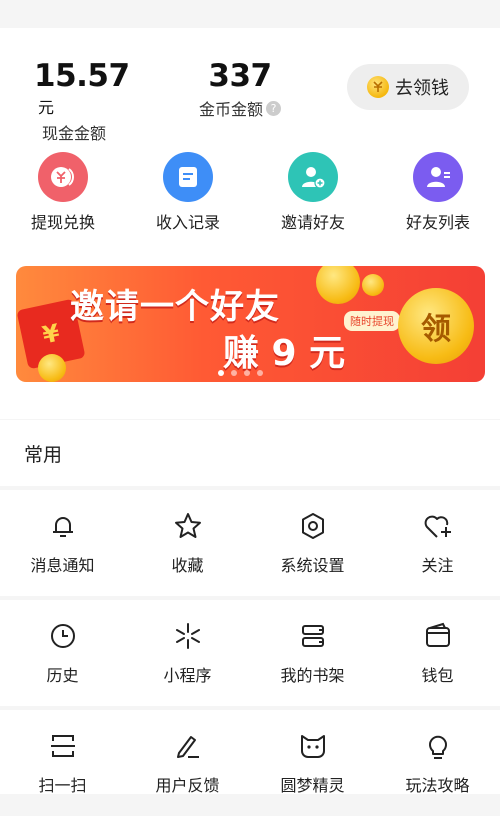 This screenshot has width=500, height=816. I want to click on help-icon: ?, so click(273, 108).